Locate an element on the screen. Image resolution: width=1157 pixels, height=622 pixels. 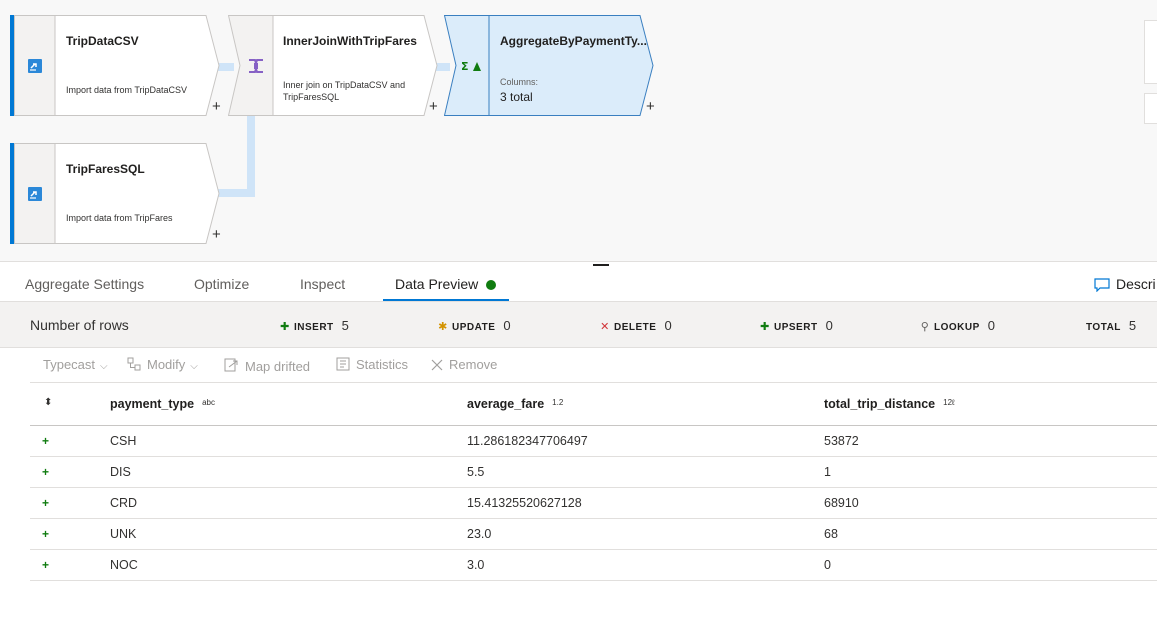
stat-label: UPDATE is located at coordinates (474, 327).